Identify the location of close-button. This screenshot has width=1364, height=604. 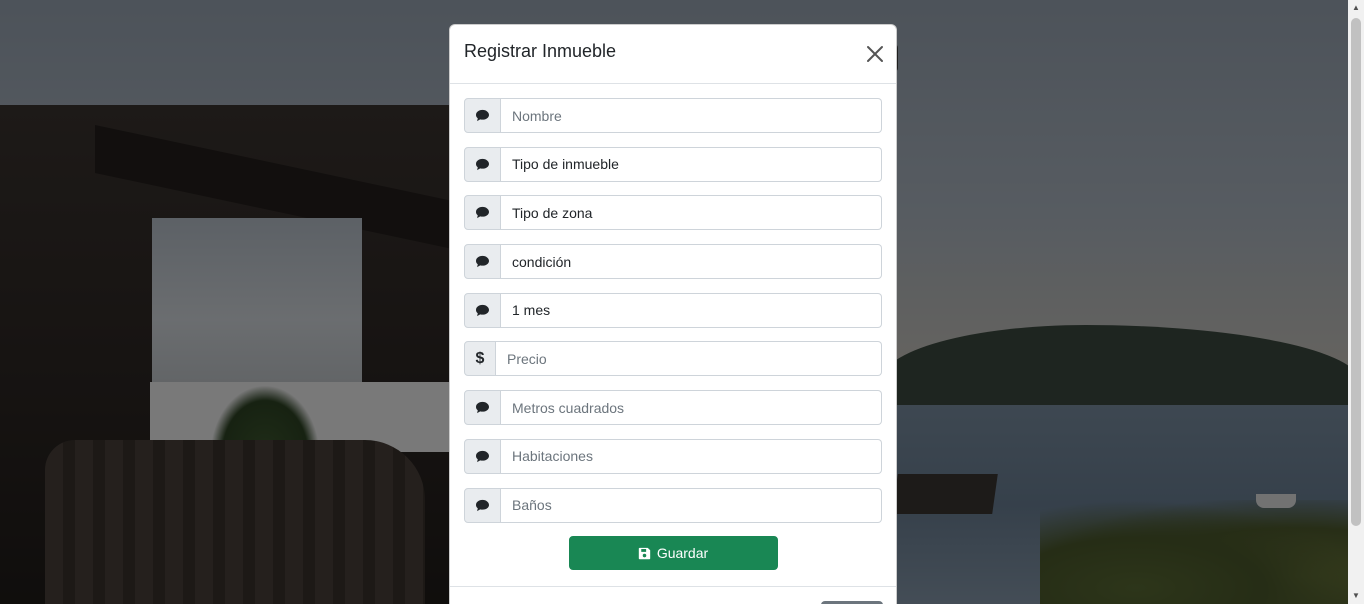
(875, 54).